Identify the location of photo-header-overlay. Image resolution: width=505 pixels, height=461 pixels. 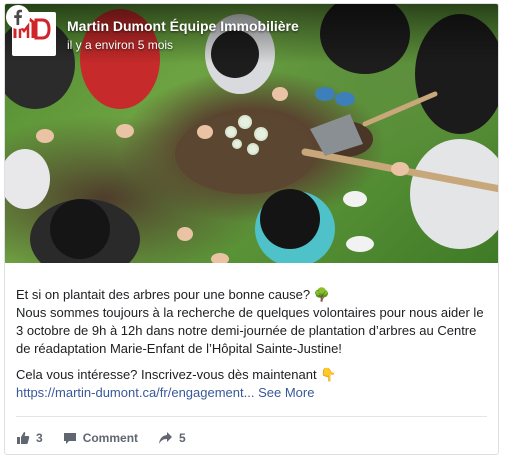
(251, 34).